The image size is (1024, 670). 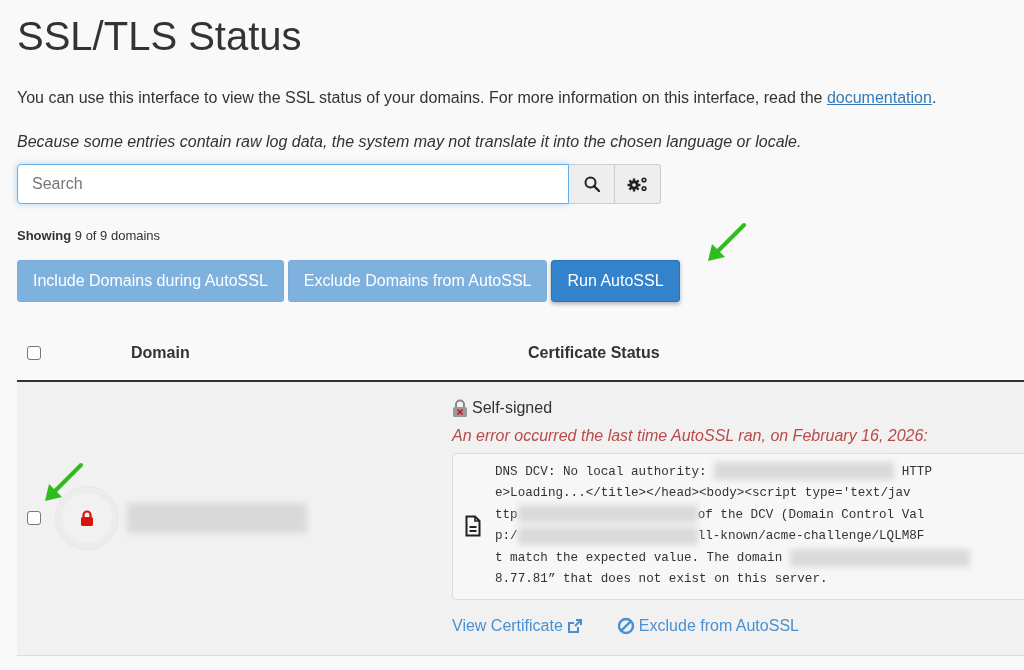 What do you see at coordinates (615, 280) in the screenshot?
I see `autossl-button: Run AutoSSL` at bounding box center [615, 280].